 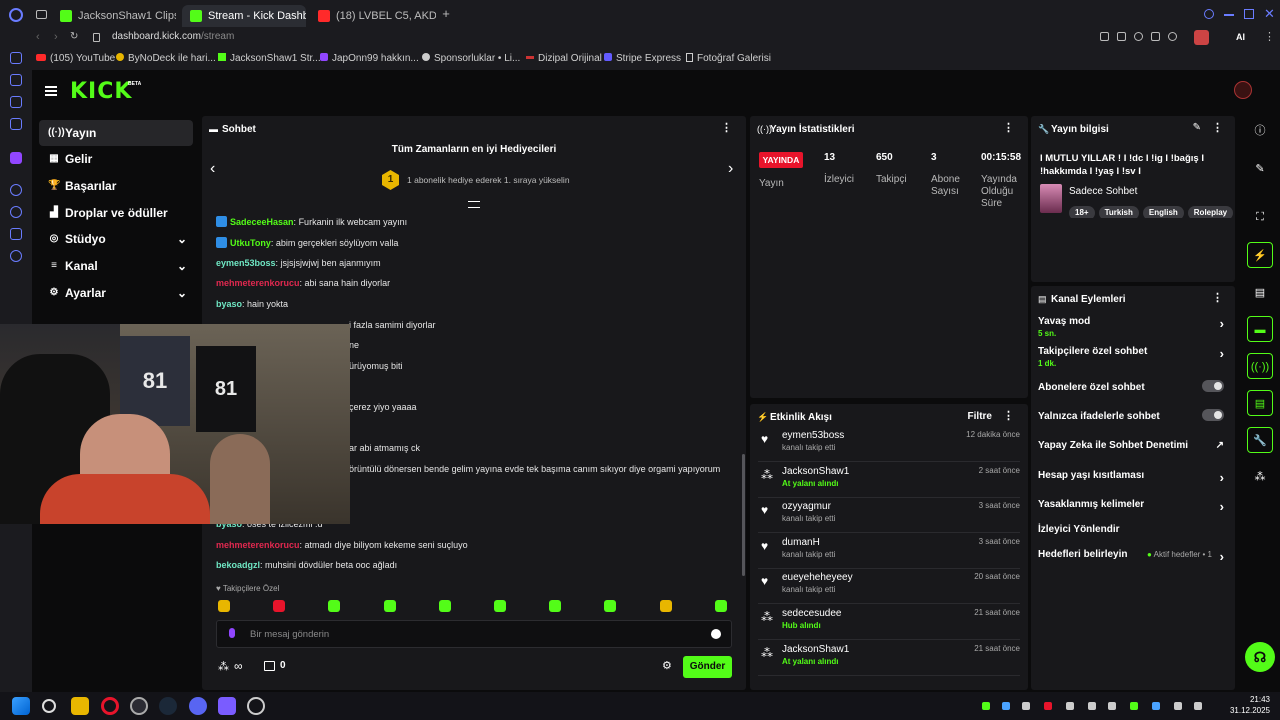 I want to click on chat-input: Bir mesaj gönderin, so click(x=474, y=634).